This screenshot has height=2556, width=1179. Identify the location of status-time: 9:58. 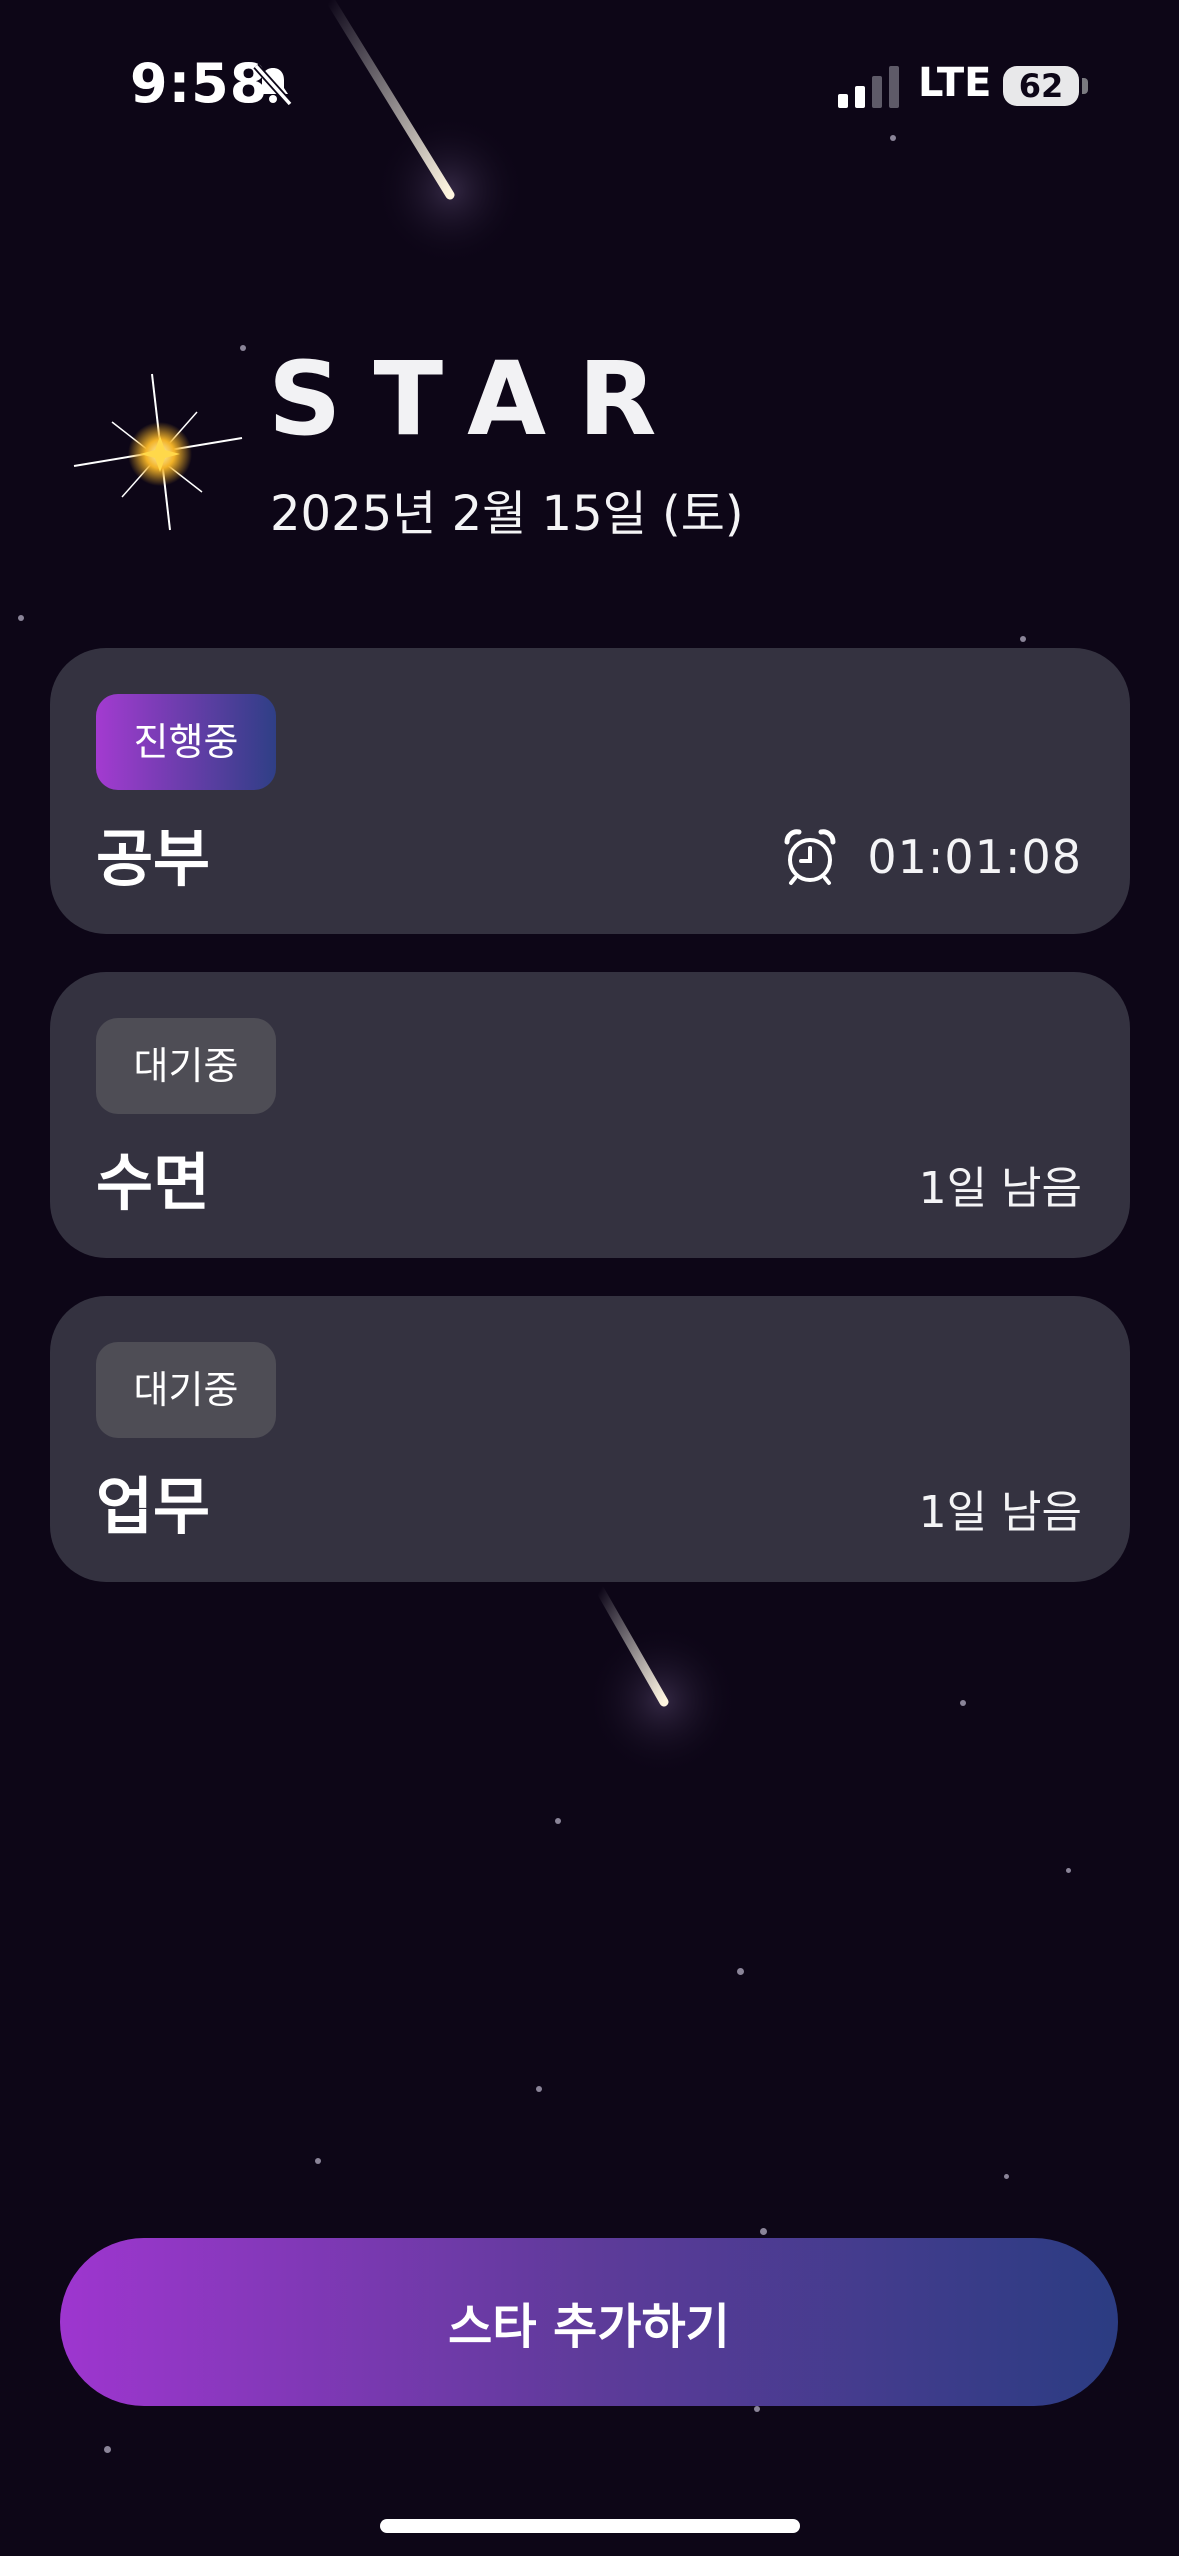
(199, 83).